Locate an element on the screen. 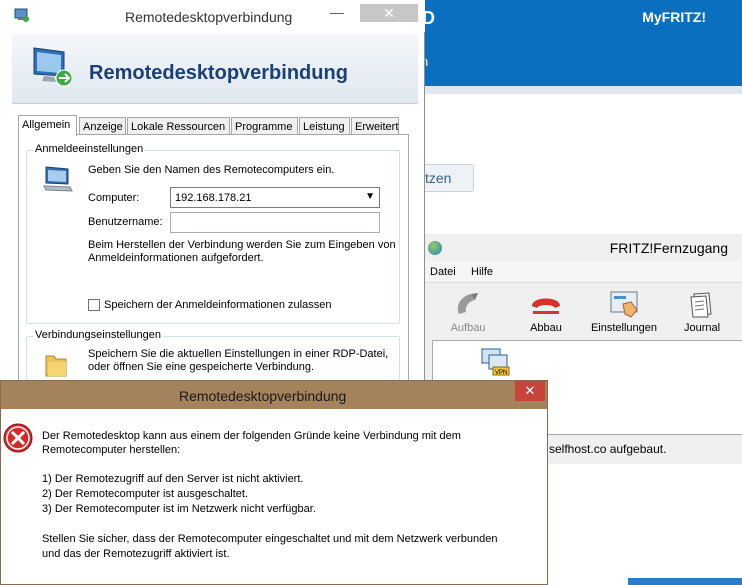  journal-label: Journal is located at coordinates (702, 328).